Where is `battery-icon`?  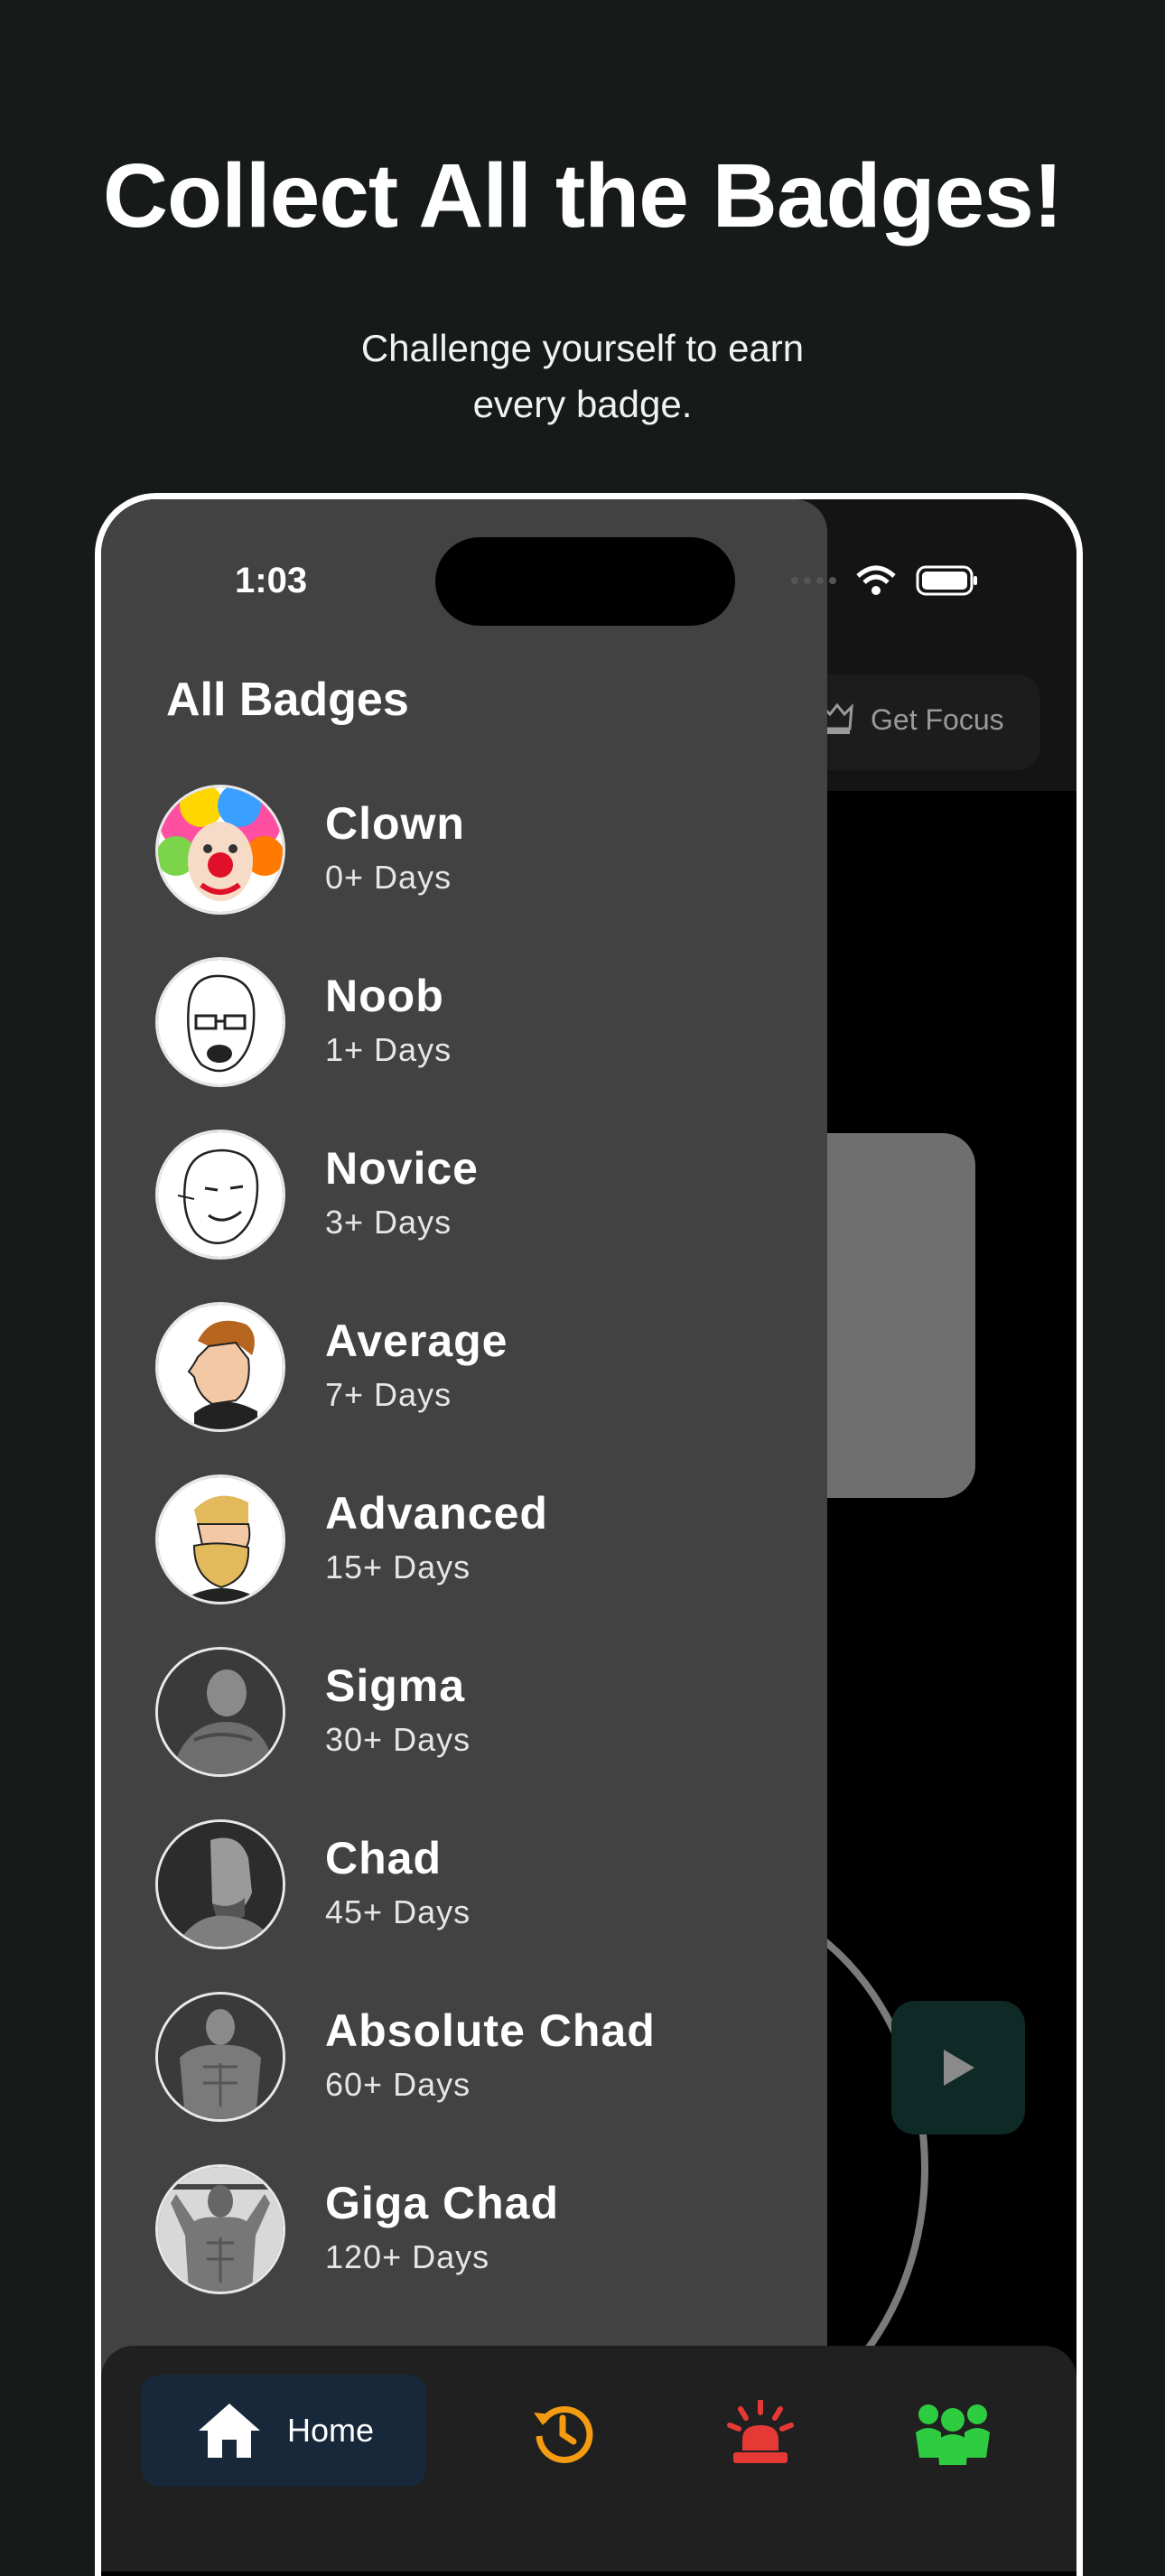 battery-icon is located at coordinates (946, 580).